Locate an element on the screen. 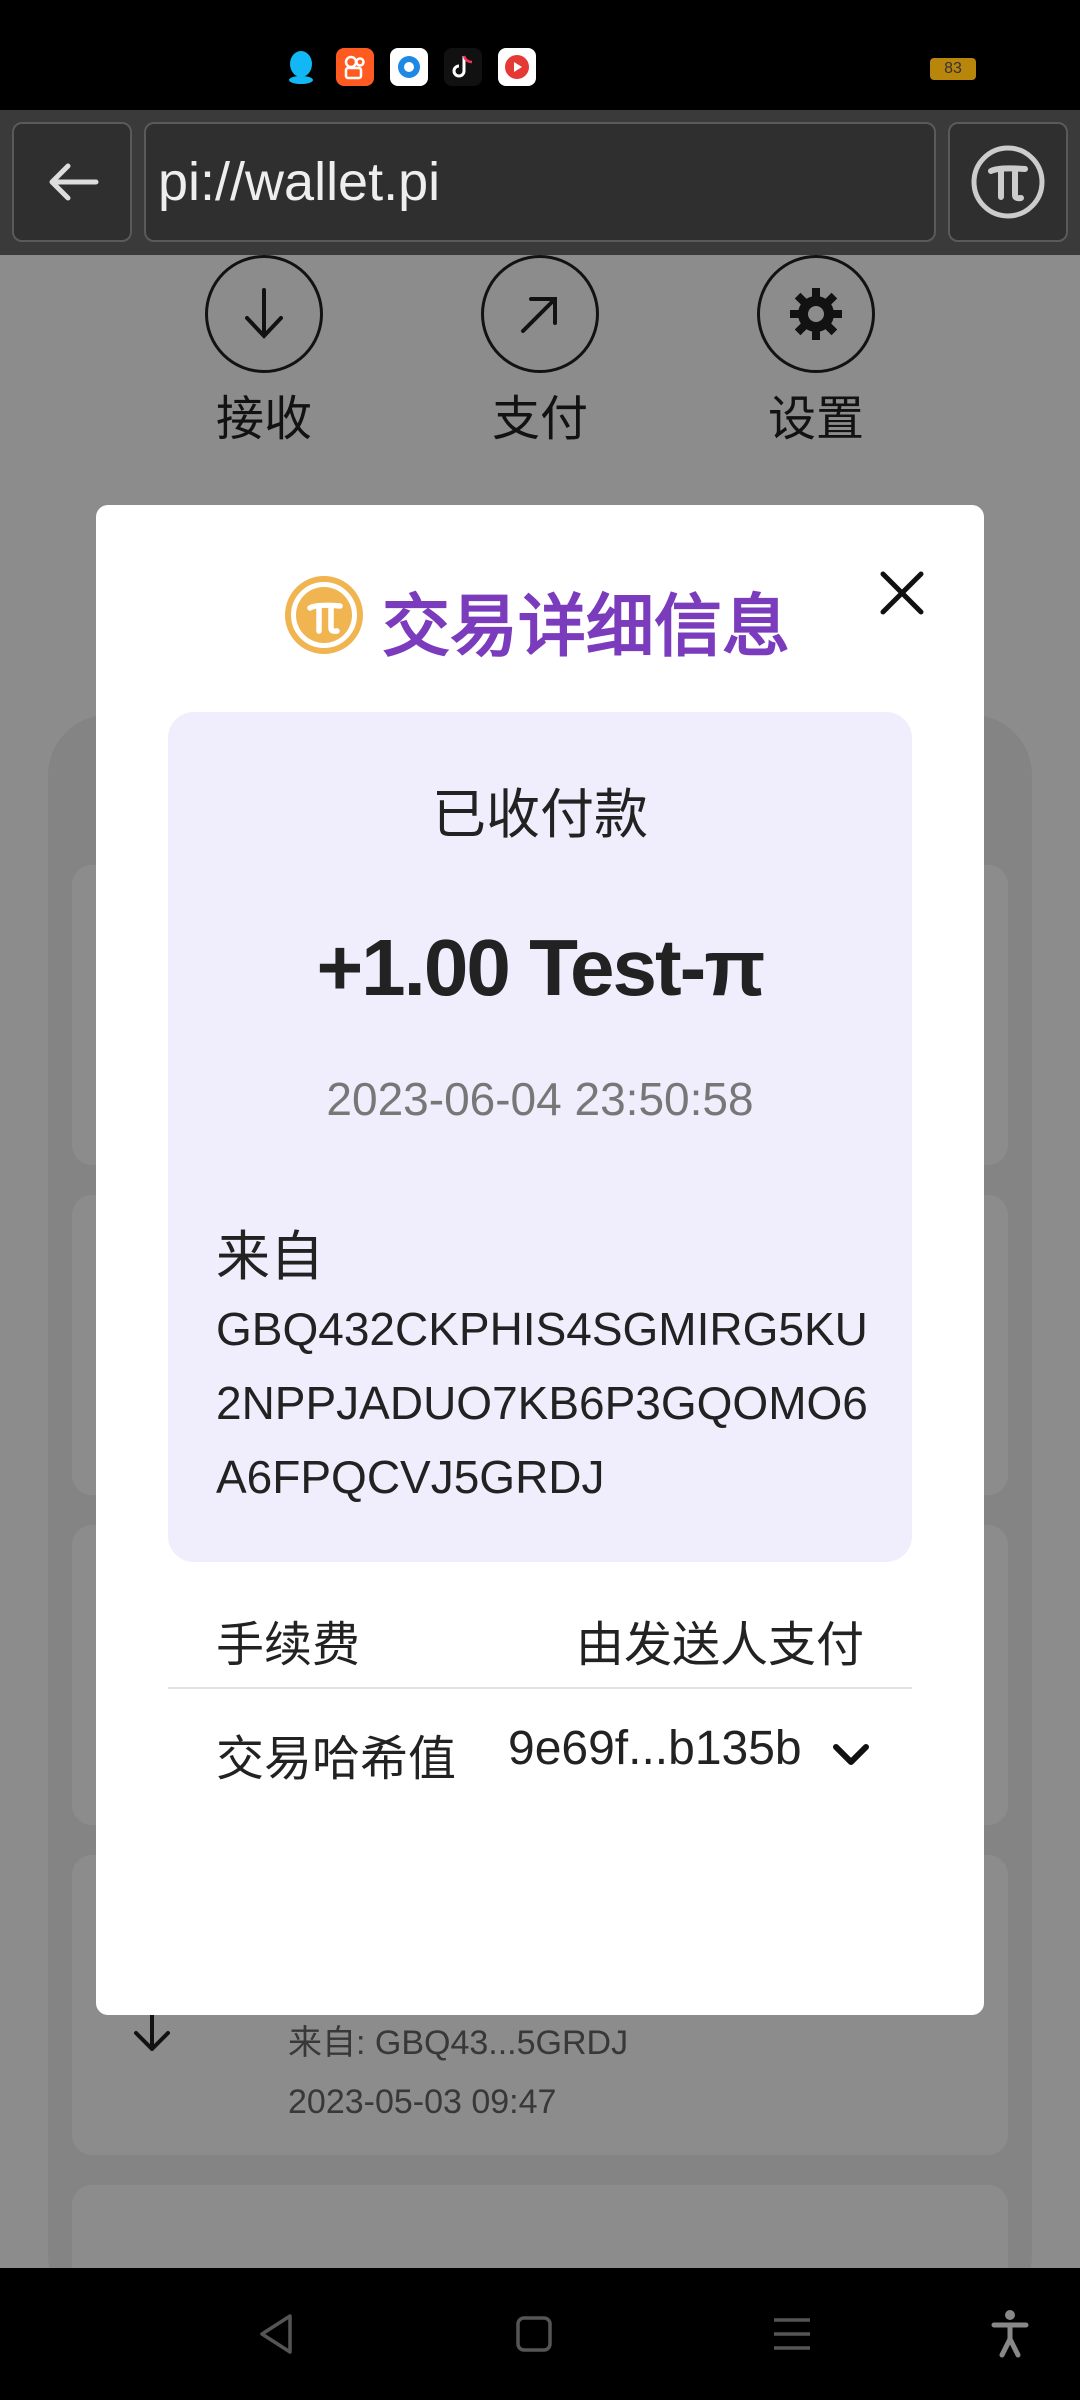 Image resolution: width=1080 pixels, height=2400 pixels. accessibility-button is located at coordinates (1010, 2334).